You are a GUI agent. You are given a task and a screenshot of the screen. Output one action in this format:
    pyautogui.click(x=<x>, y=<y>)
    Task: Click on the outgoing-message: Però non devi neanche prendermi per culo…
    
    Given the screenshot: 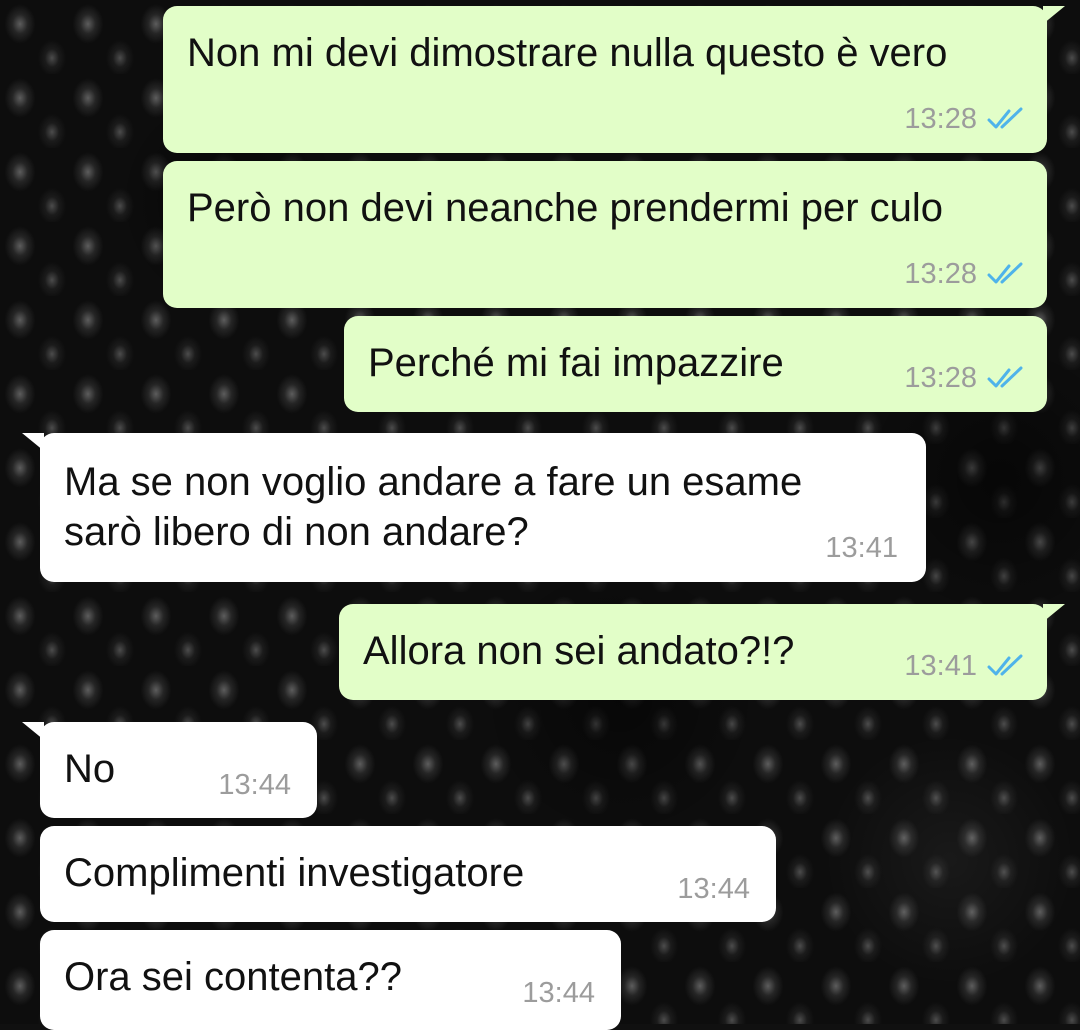 What is the action you would take?
    pyautogui.click(x=605, y=234)
    